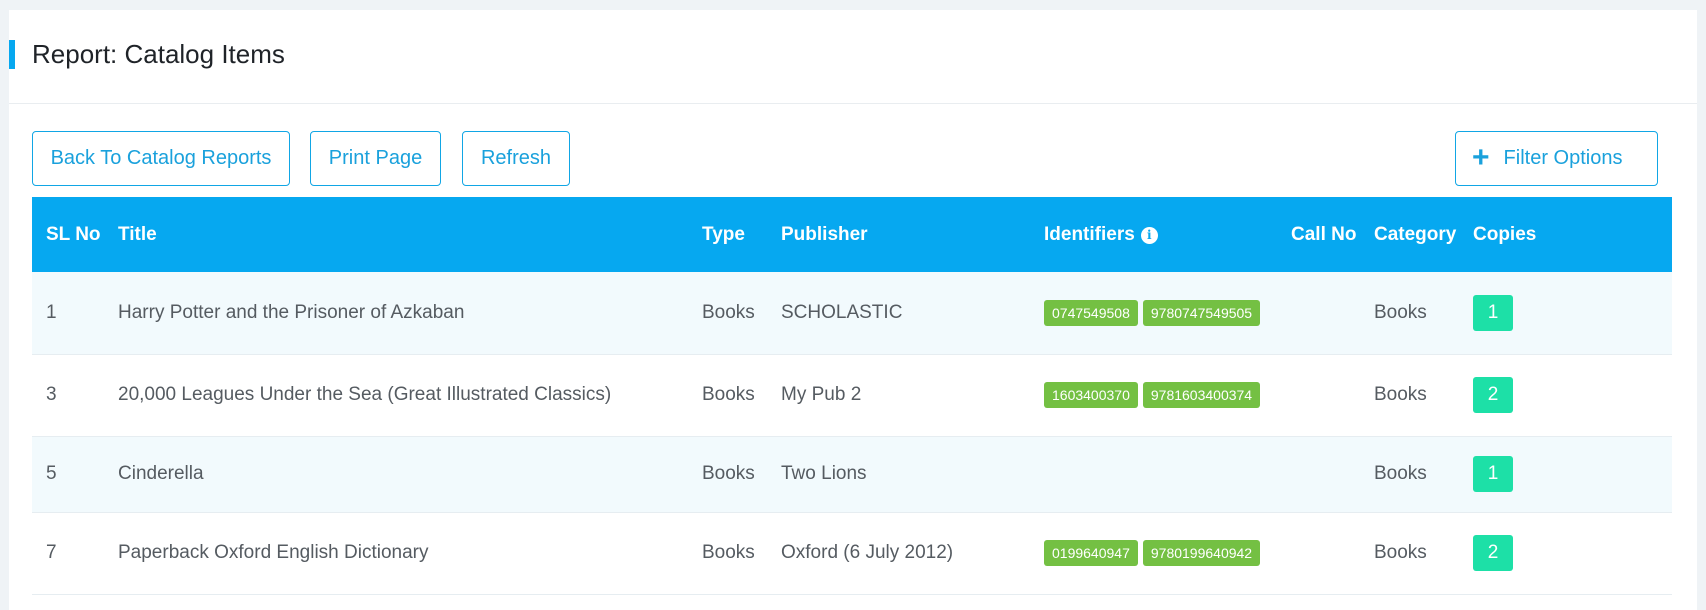 The image size is (1706, 610). I want to click on filter-options-button: + Filter Options, so click(1556, 158).